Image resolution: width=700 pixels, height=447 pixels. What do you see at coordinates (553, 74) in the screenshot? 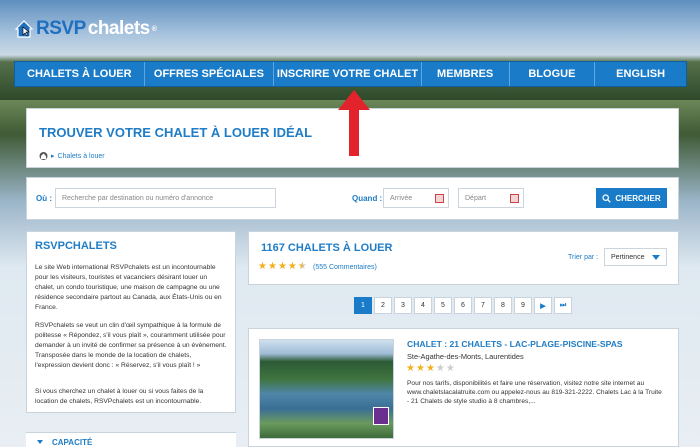
I see `nav-blogue: BLOGUE` at bounding box center [553, 74].